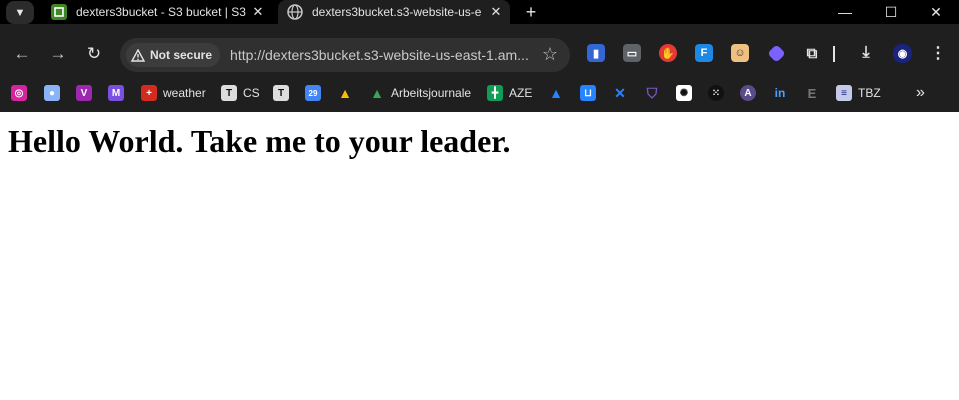 The image size is (959, 400). I want to click on forward-button: →, so click(58, 54).